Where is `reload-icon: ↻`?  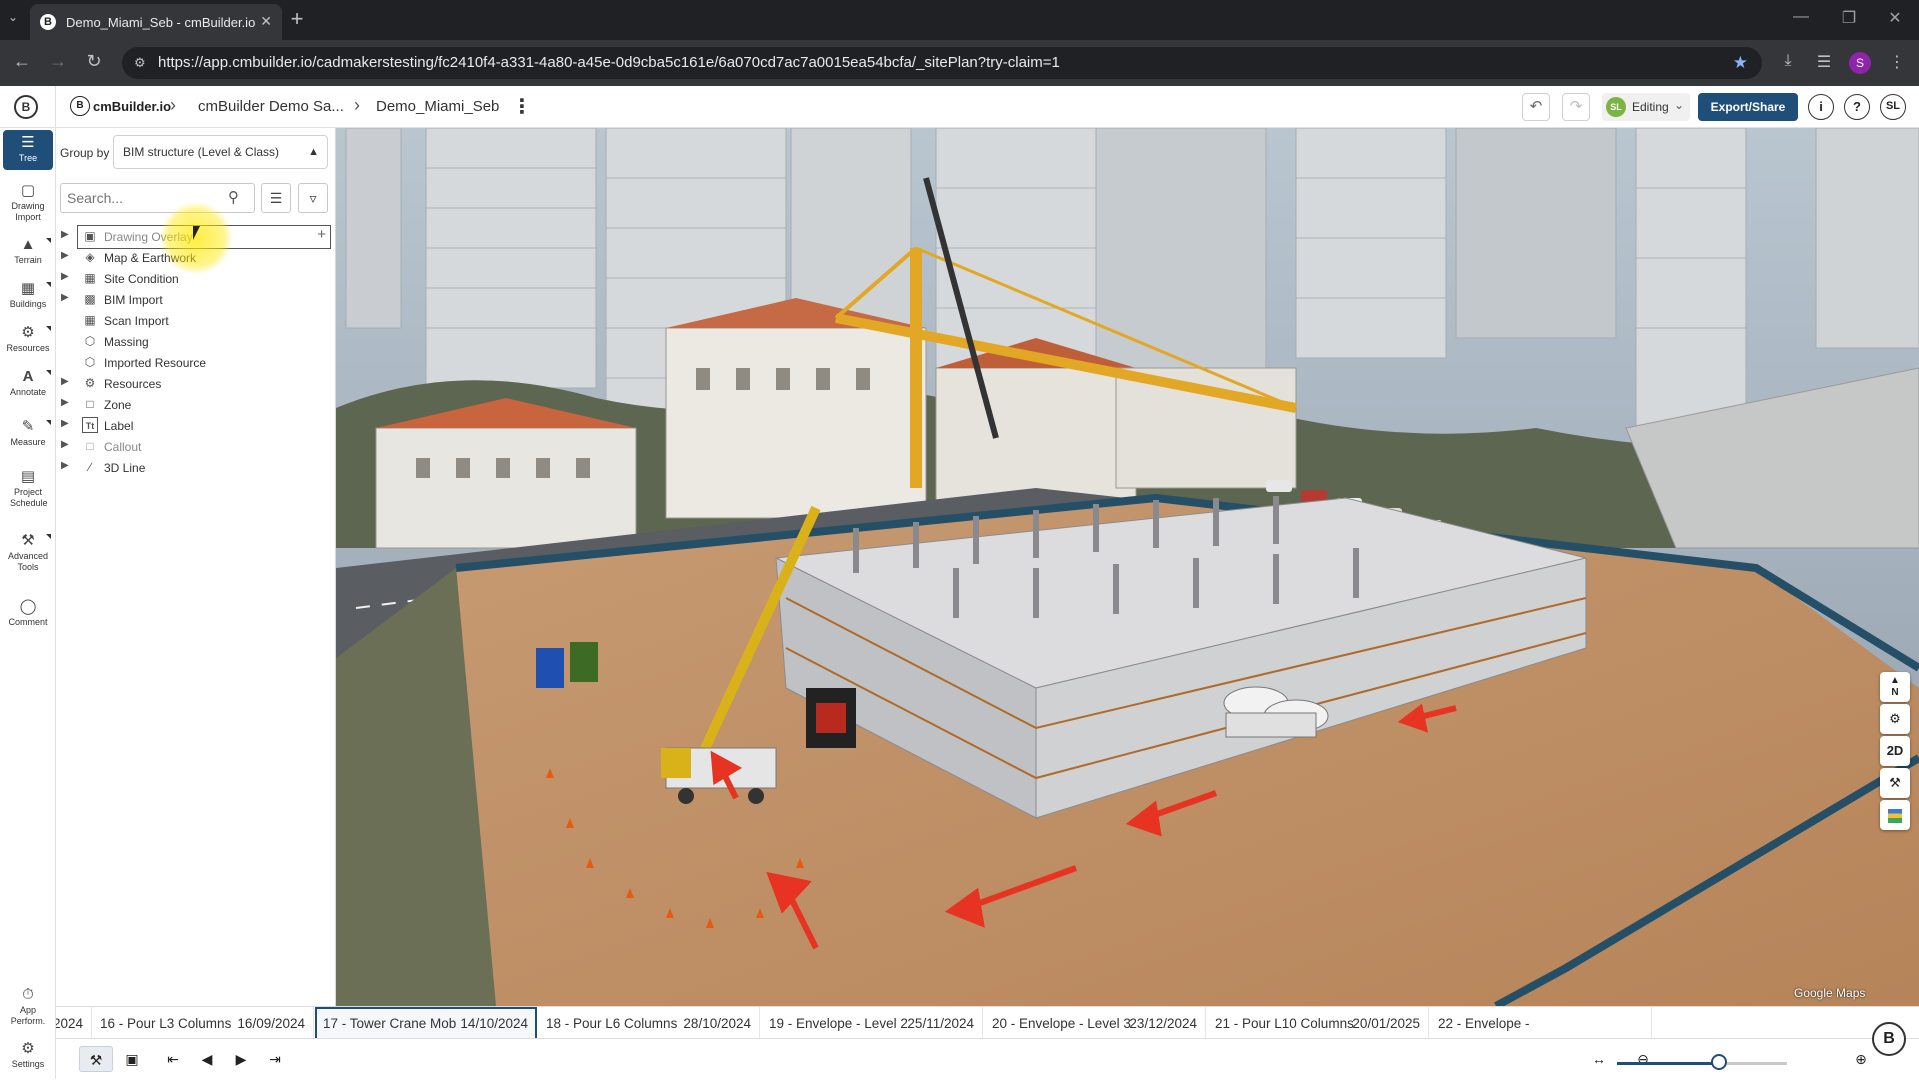
reload-icon: ↻ is located at coordinates (94, 61).